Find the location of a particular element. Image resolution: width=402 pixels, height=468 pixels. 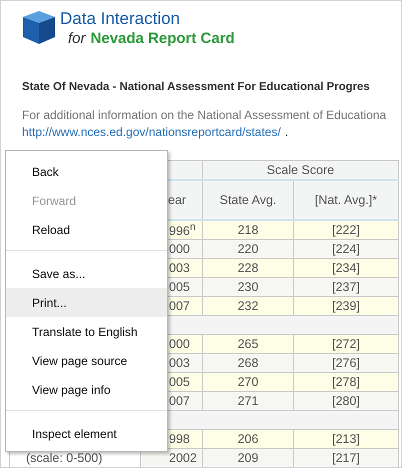

table-cell: [239] is located at coordinates (346, 306).